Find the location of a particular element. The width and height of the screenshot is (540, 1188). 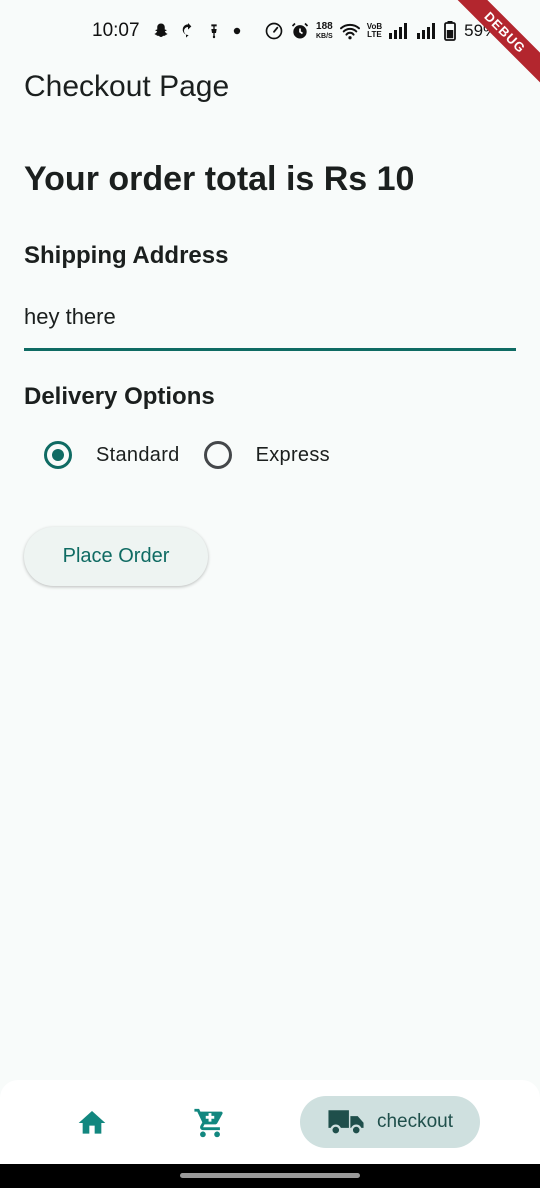

radio-standard: Standard is located at coordinates (112, 455).